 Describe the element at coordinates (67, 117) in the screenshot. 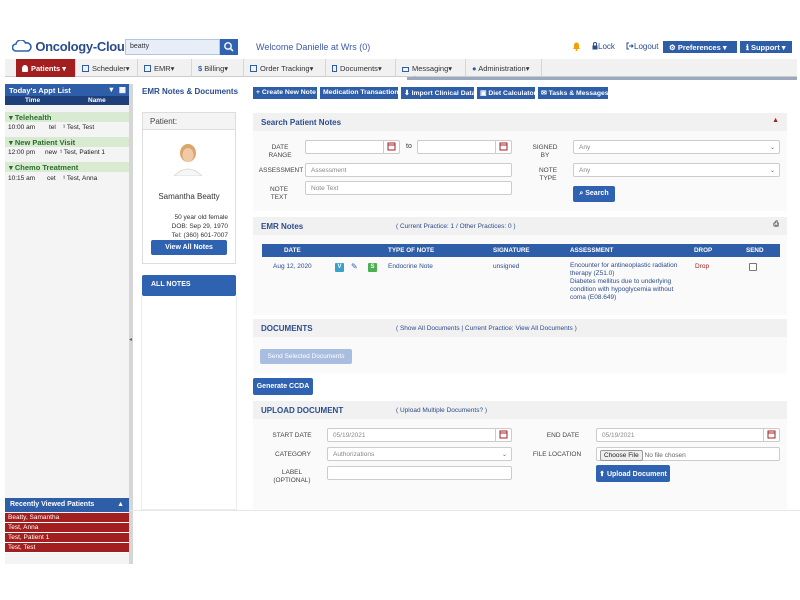

I see `appt-group-telehealth: ▾ Telehealth` at that location.